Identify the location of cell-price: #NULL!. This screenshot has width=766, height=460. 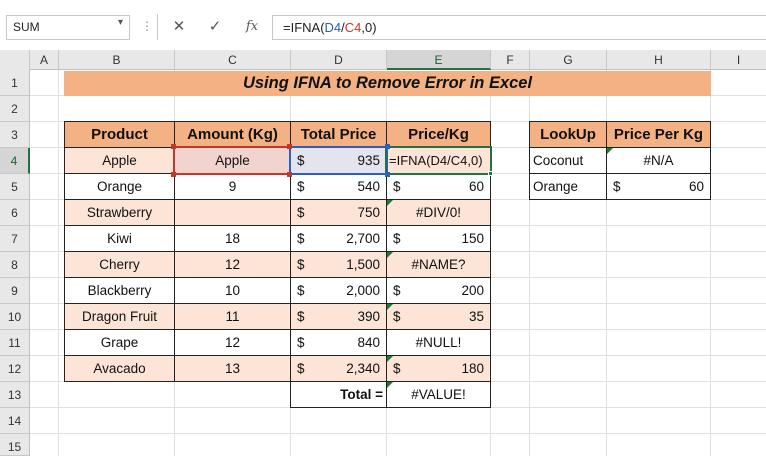
(438, 342).